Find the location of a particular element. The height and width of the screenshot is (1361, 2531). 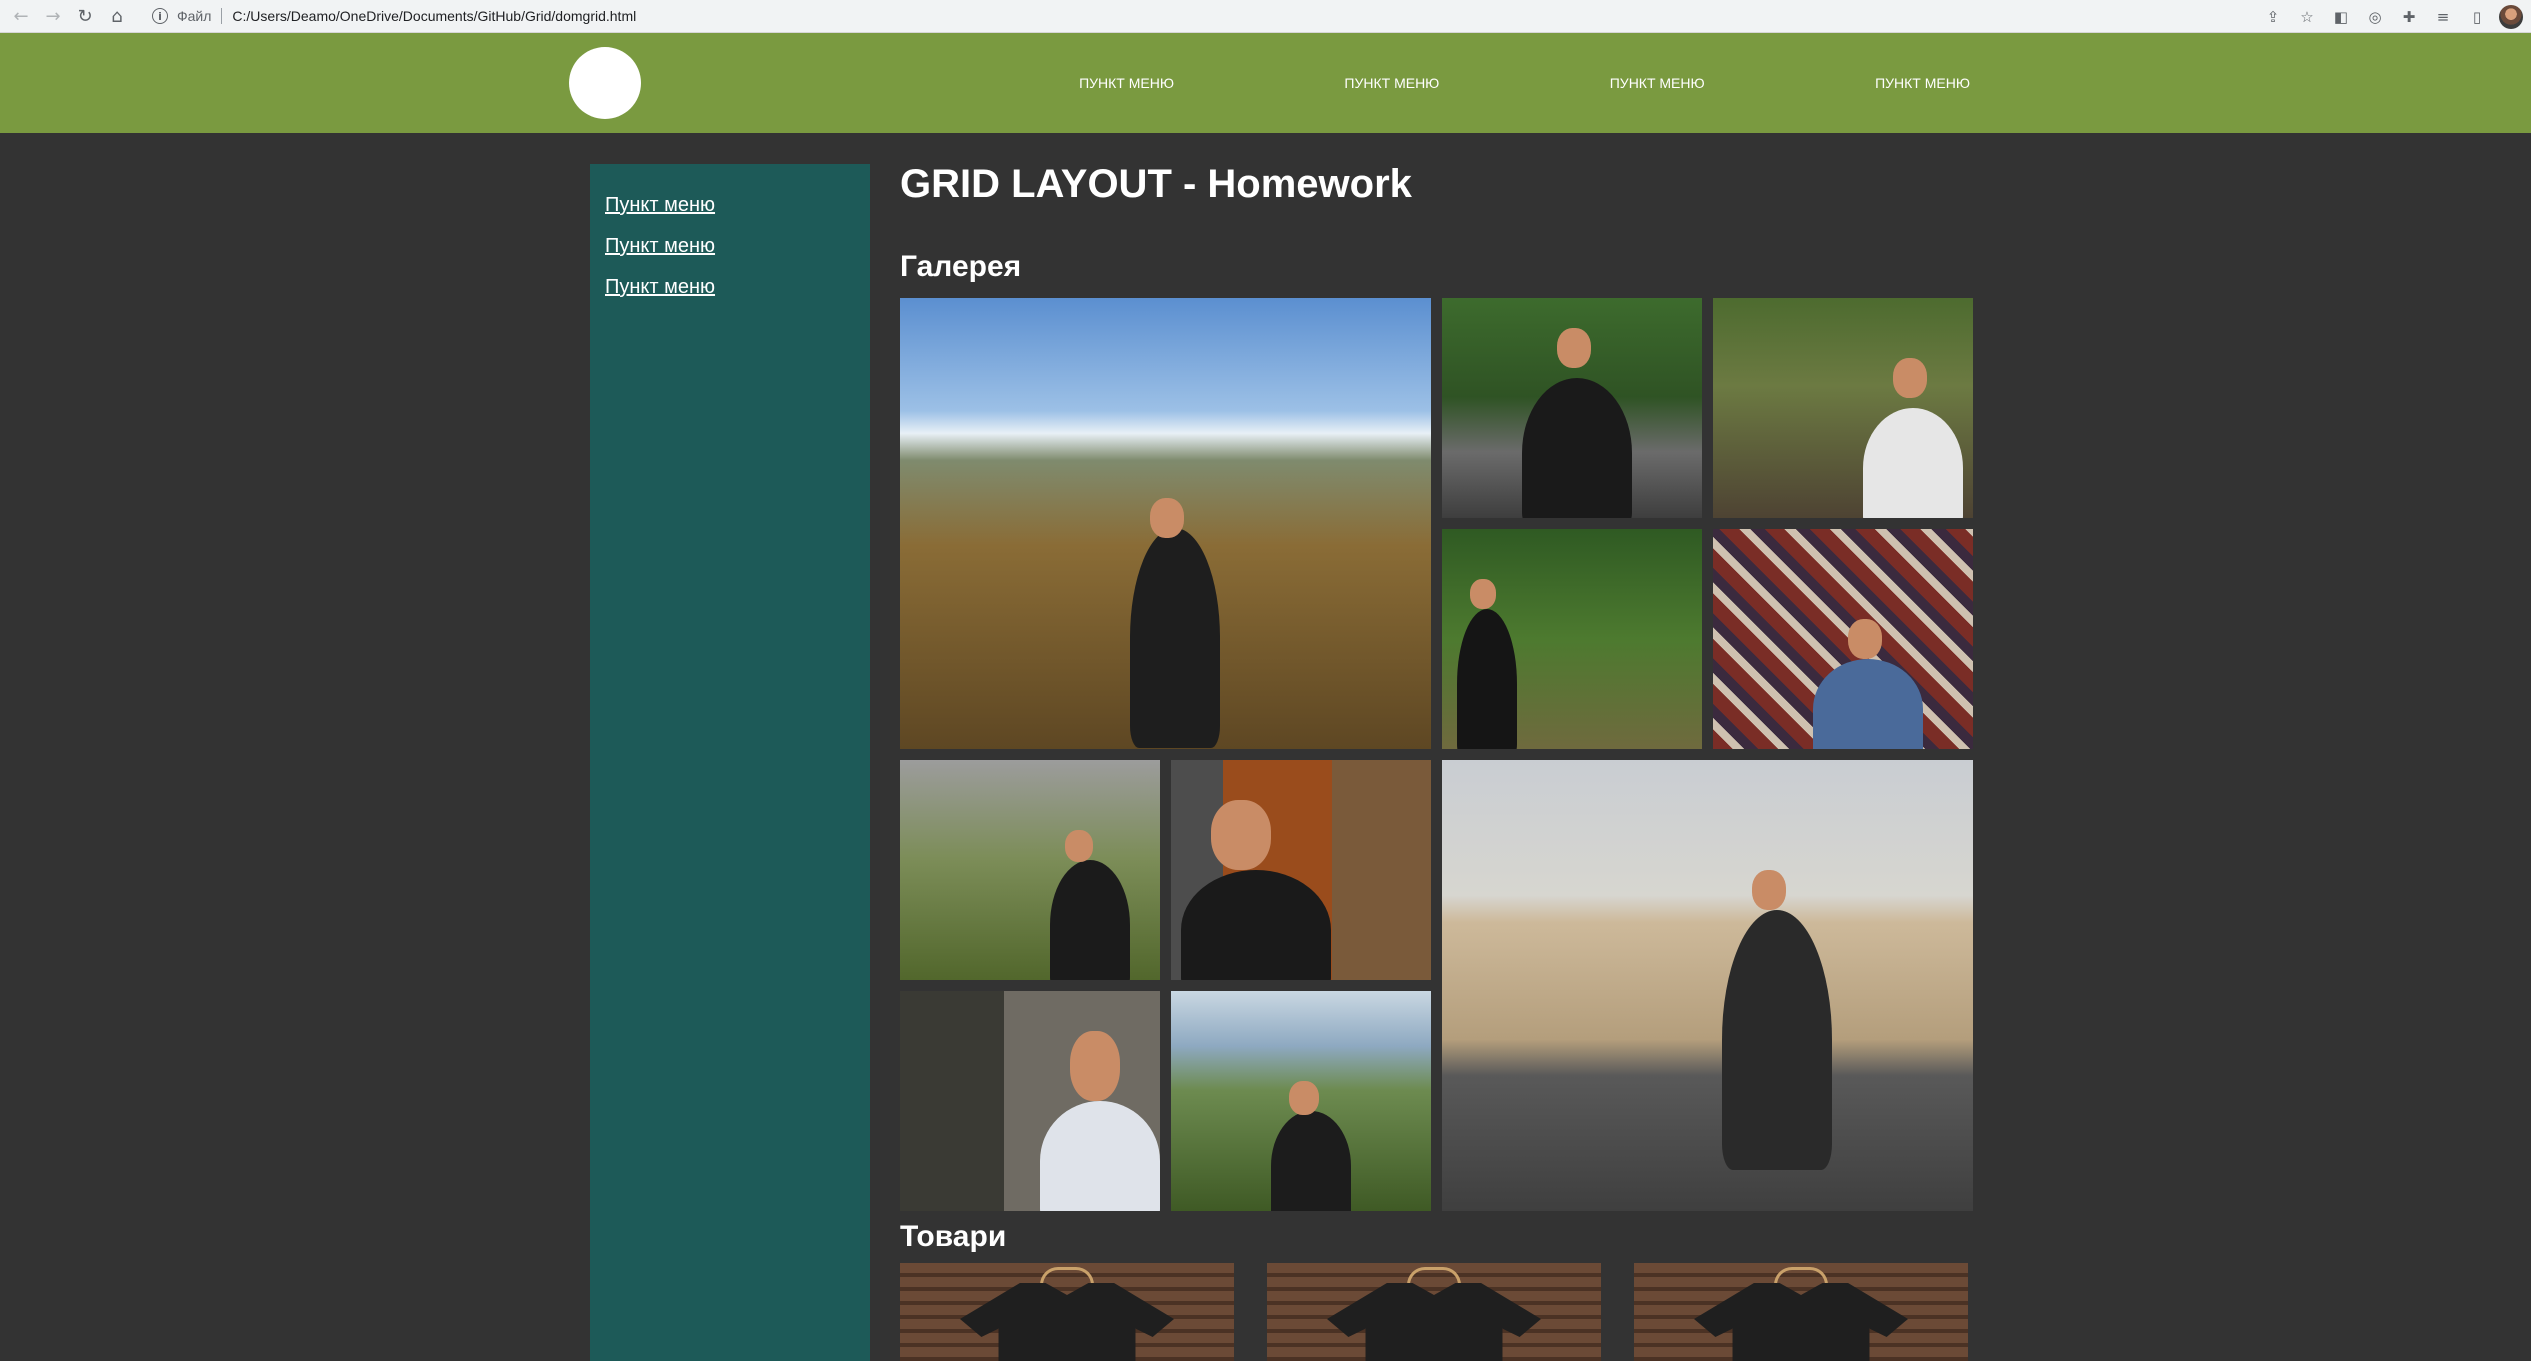

extension-2-icon: ◎ is located at coordinates (2375, 17).